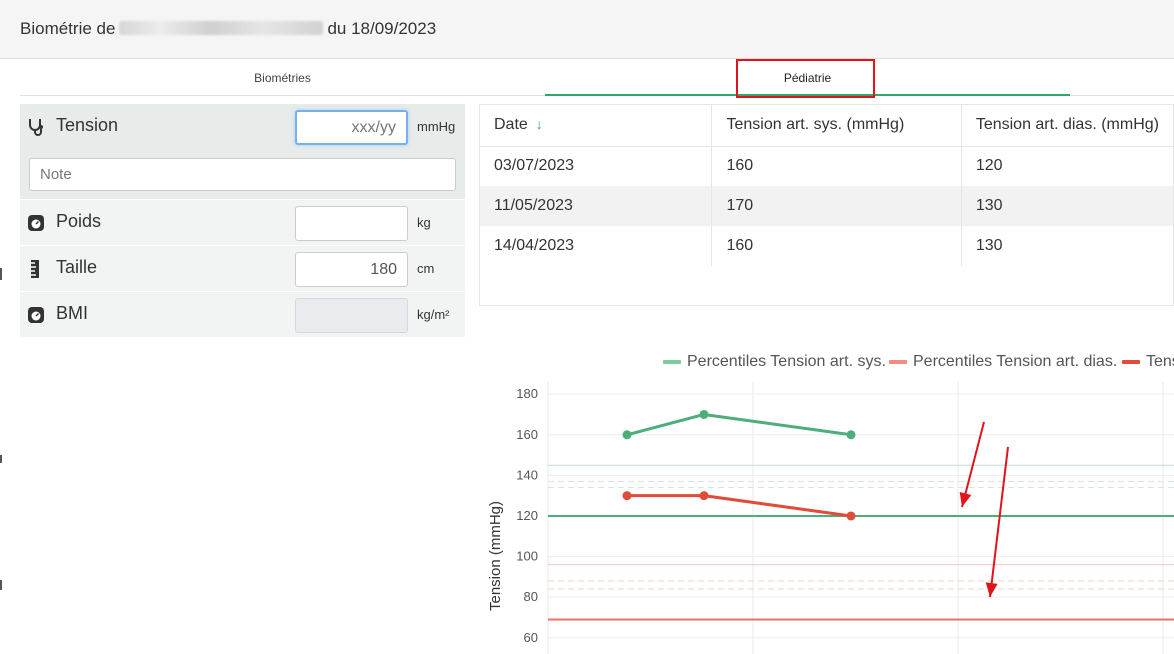 The height and width of the screenshot is (654, 1174). What do you see at coordinates (433, 314) in the screenshot?
I see `bmi-unit: kg/m²` at bounding box center [433, 314].